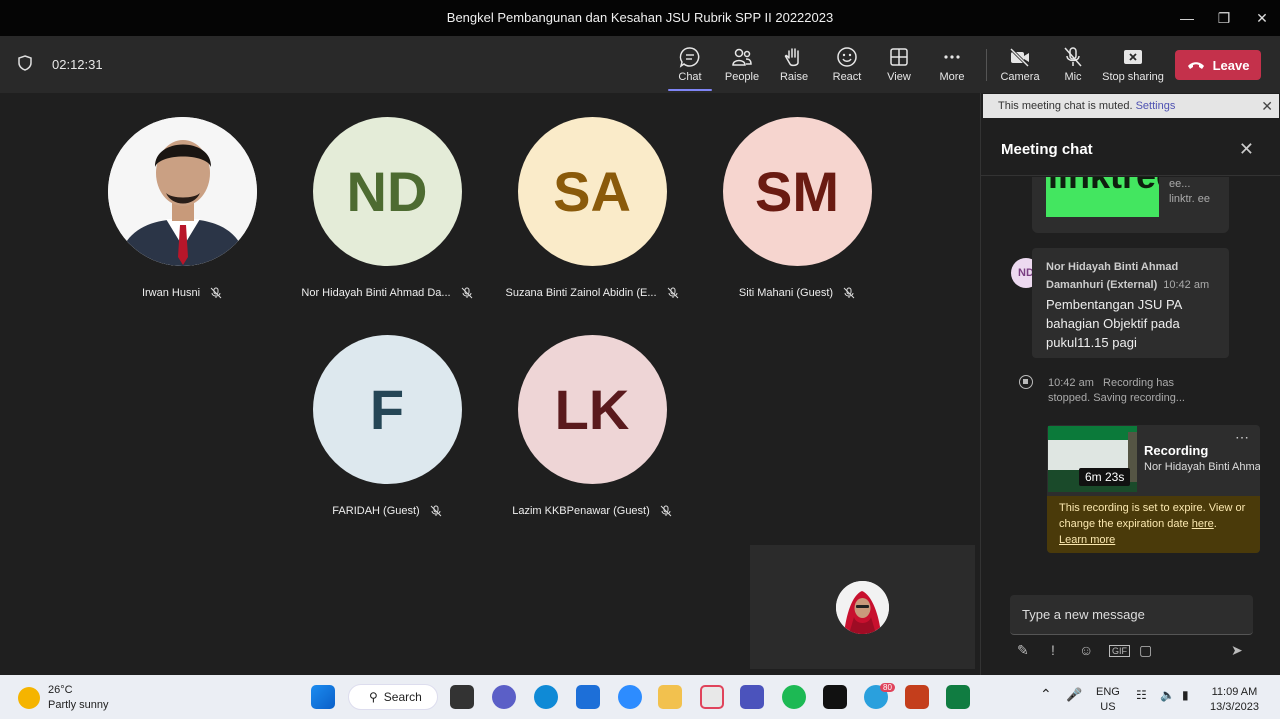 The image size is (1280, 719). What do you see at coordinates (1108, 700) in the screenshot?
I see `language-indicator: ENG US` at bounding box center [1108, 700].